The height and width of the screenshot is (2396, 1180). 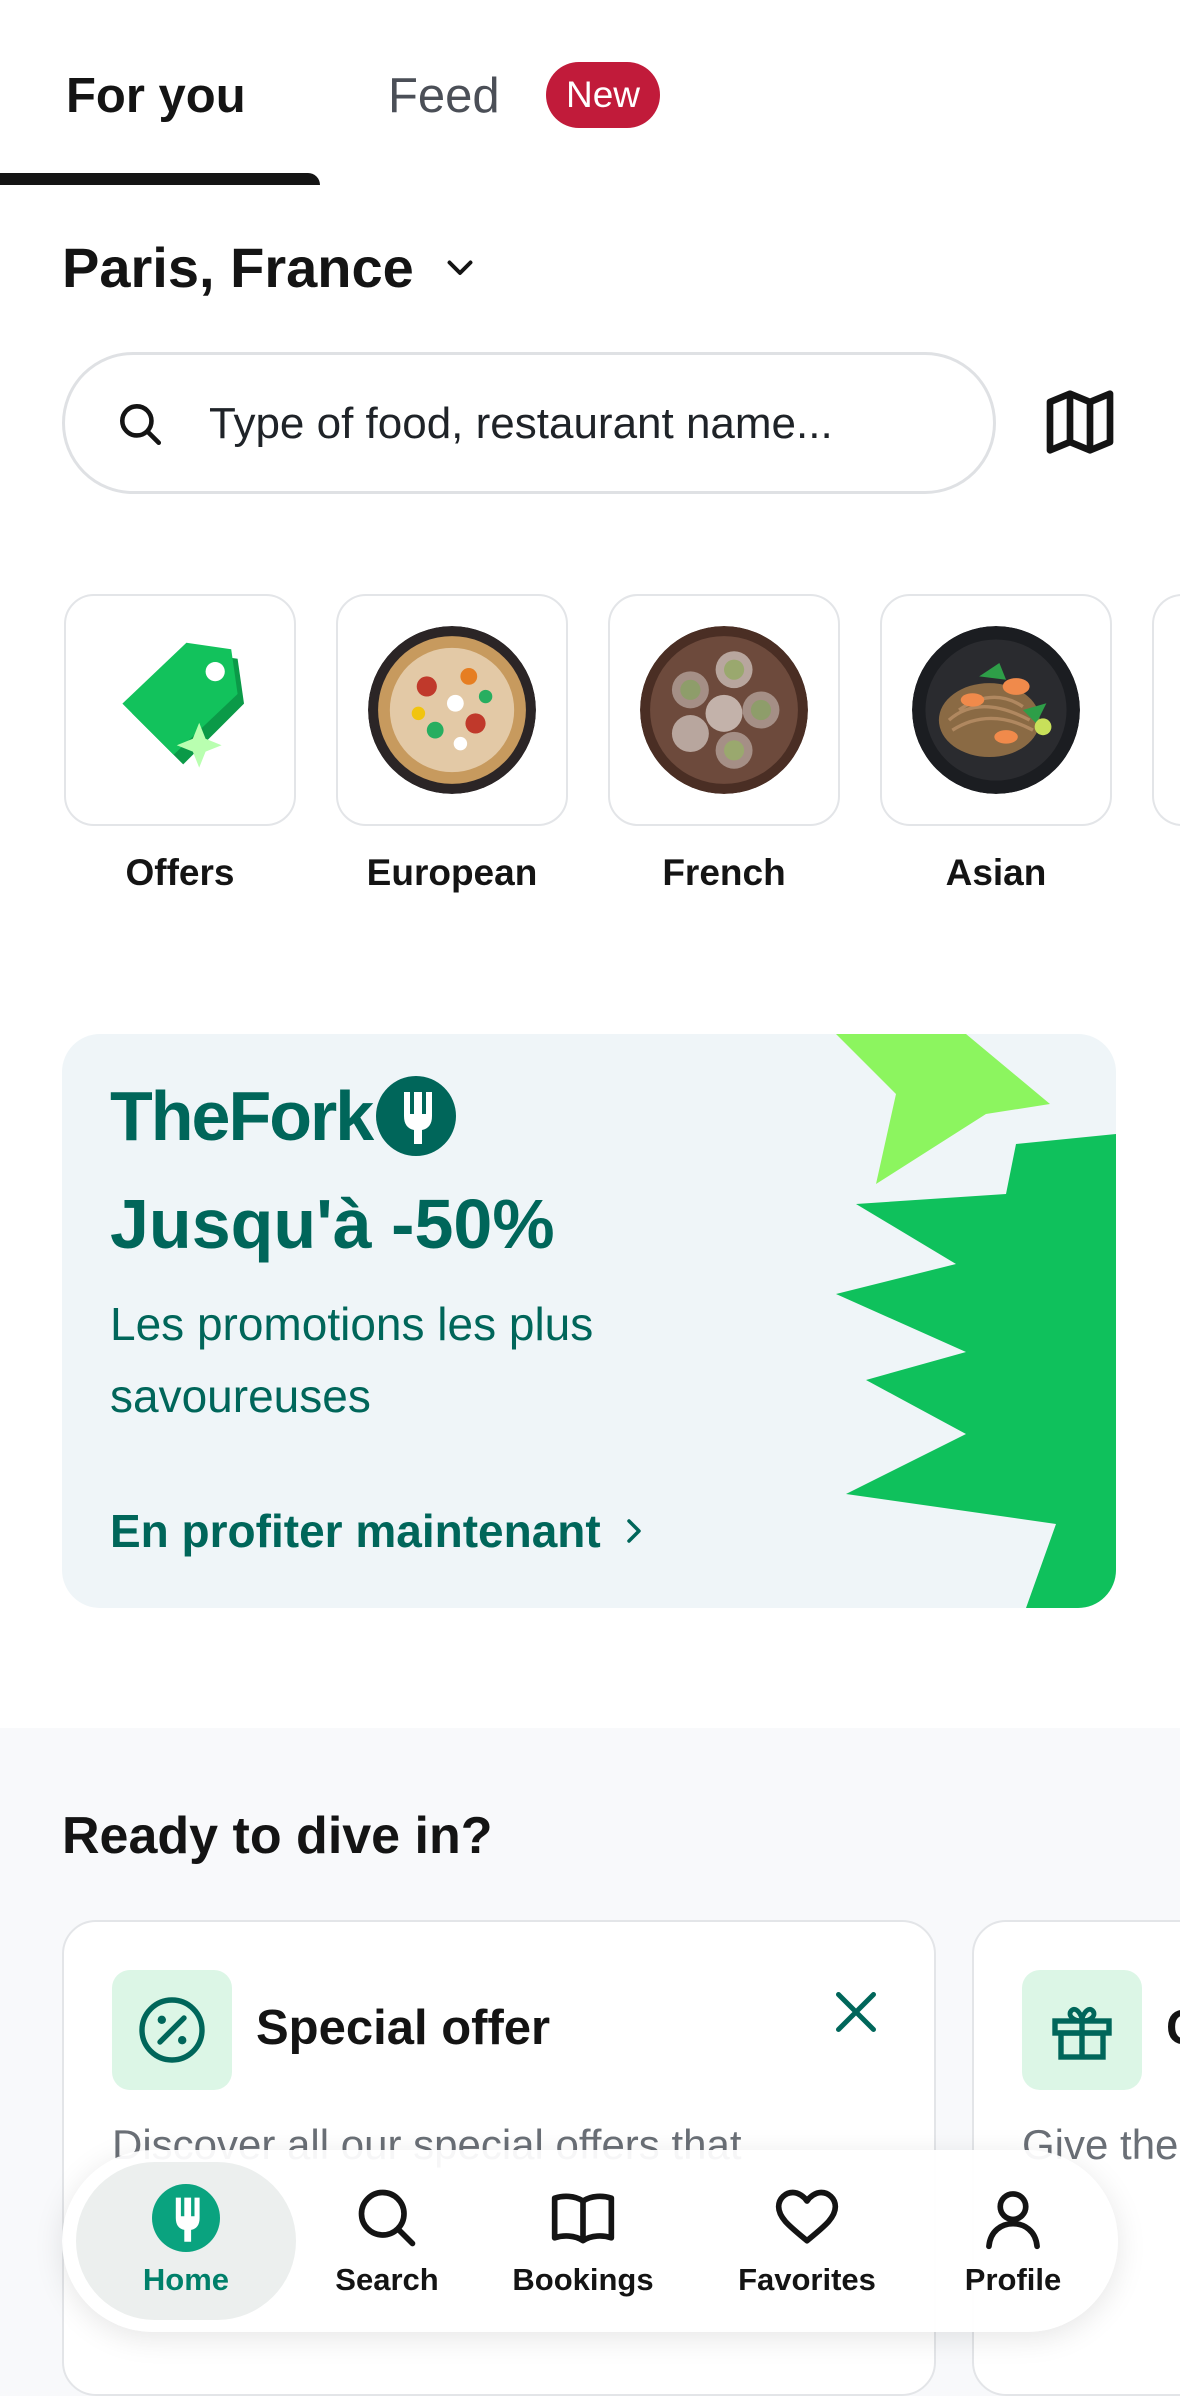 I want to click on noodles-image, so click(x=996, y=710).